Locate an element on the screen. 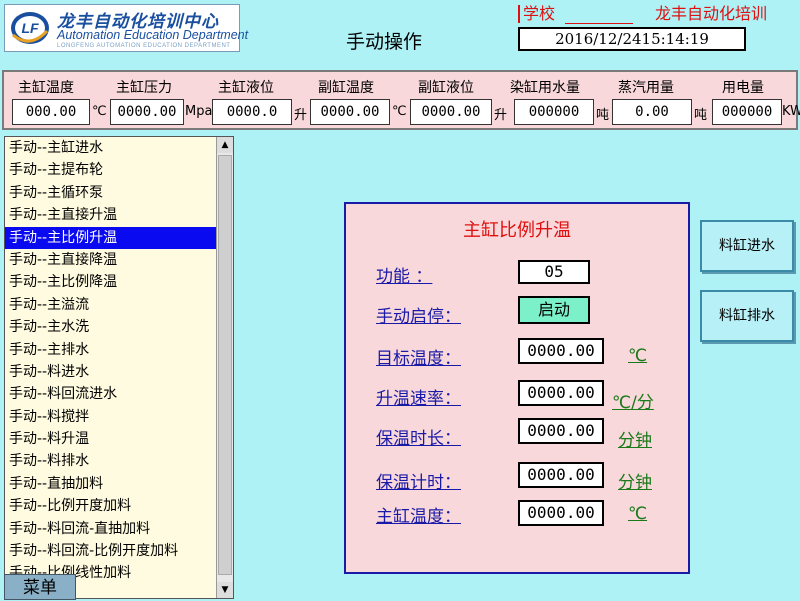  list-item: 手动--料回流-直抽加料 is located at coordinates (111, 529).